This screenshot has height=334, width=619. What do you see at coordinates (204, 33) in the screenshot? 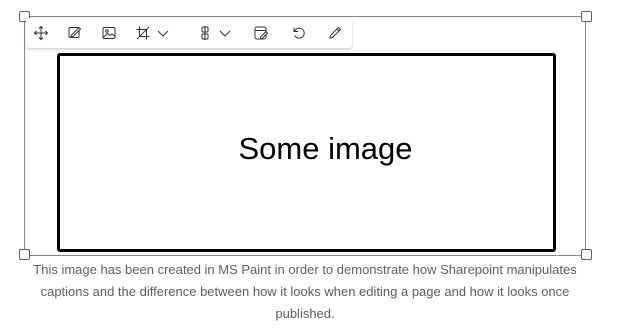
I see `align-icon` at bounding box center [204, 33].